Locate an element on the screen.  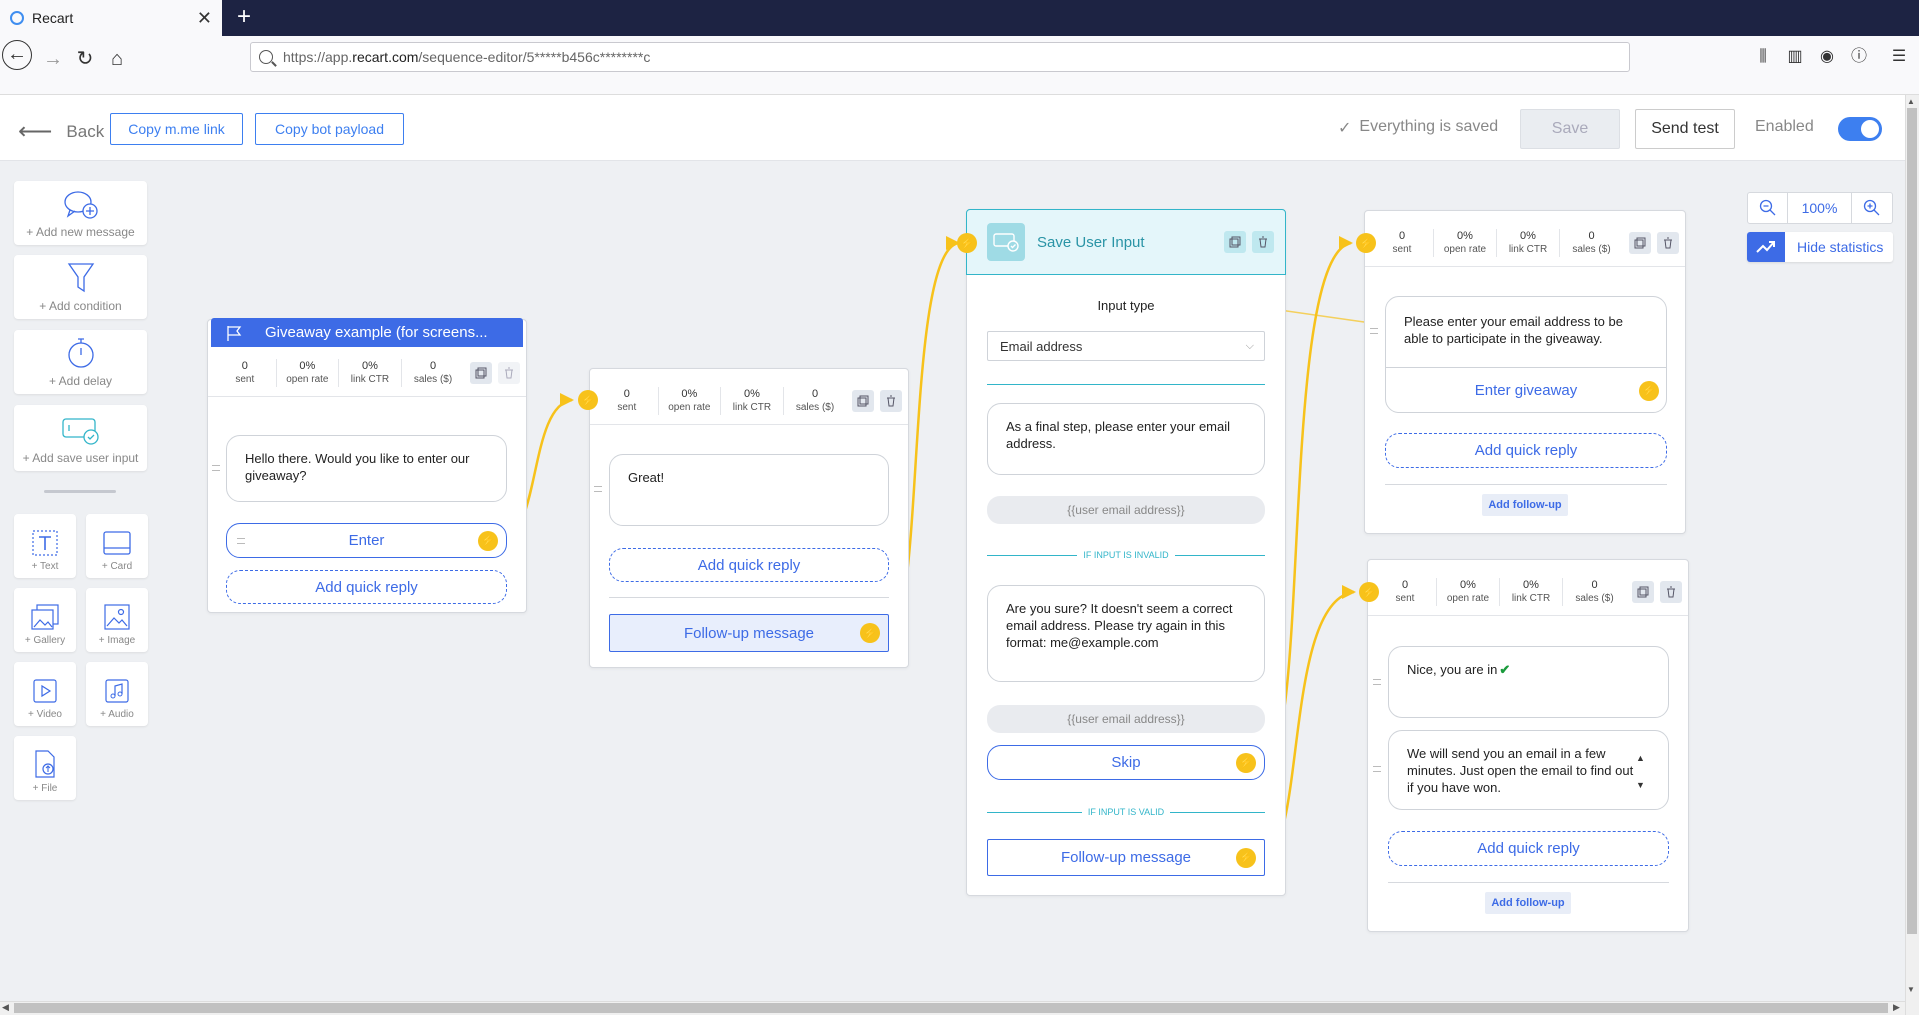
message-bubble: Nice, you are in ✔ is located at coordinates (1528, 682).